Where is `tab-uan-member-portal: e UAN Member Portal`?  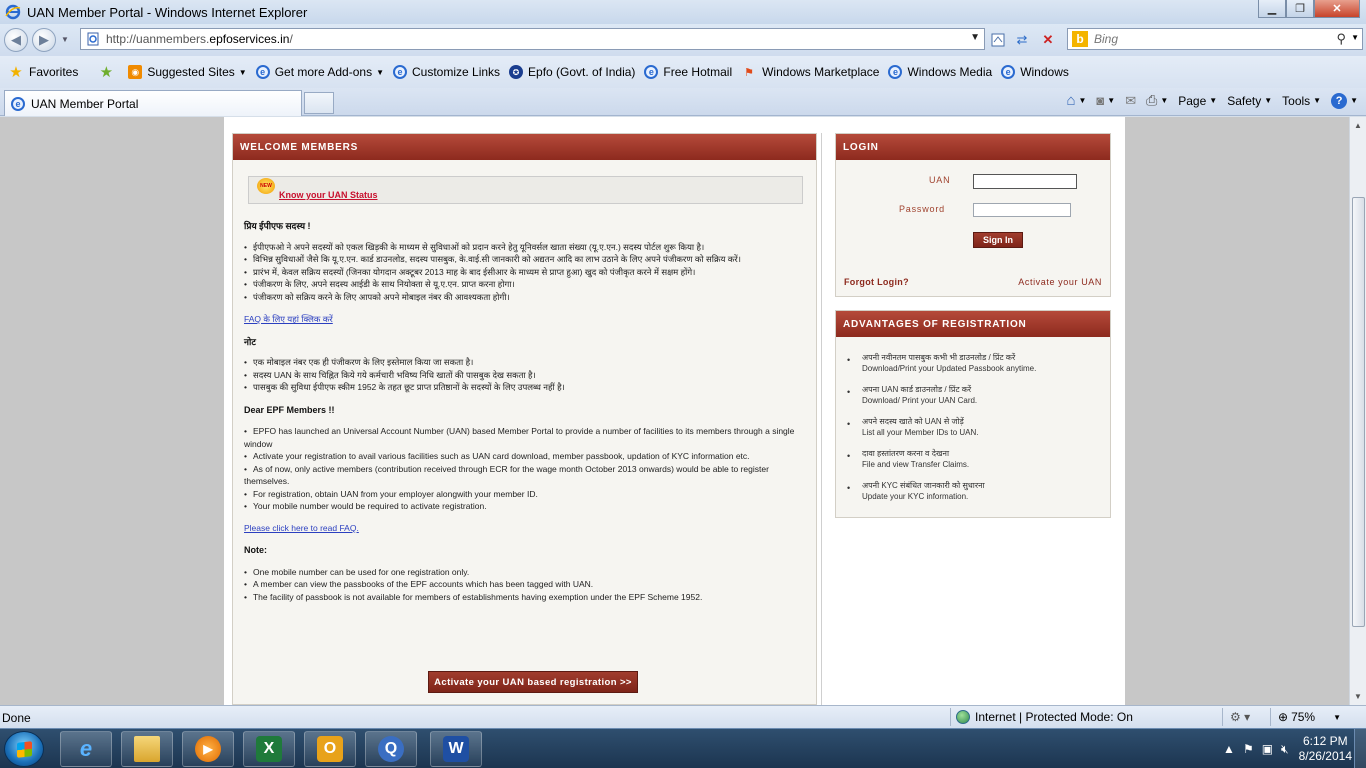
tab-uan-member-portal: e UAN Member Portal is located at coordinates (153, 103).